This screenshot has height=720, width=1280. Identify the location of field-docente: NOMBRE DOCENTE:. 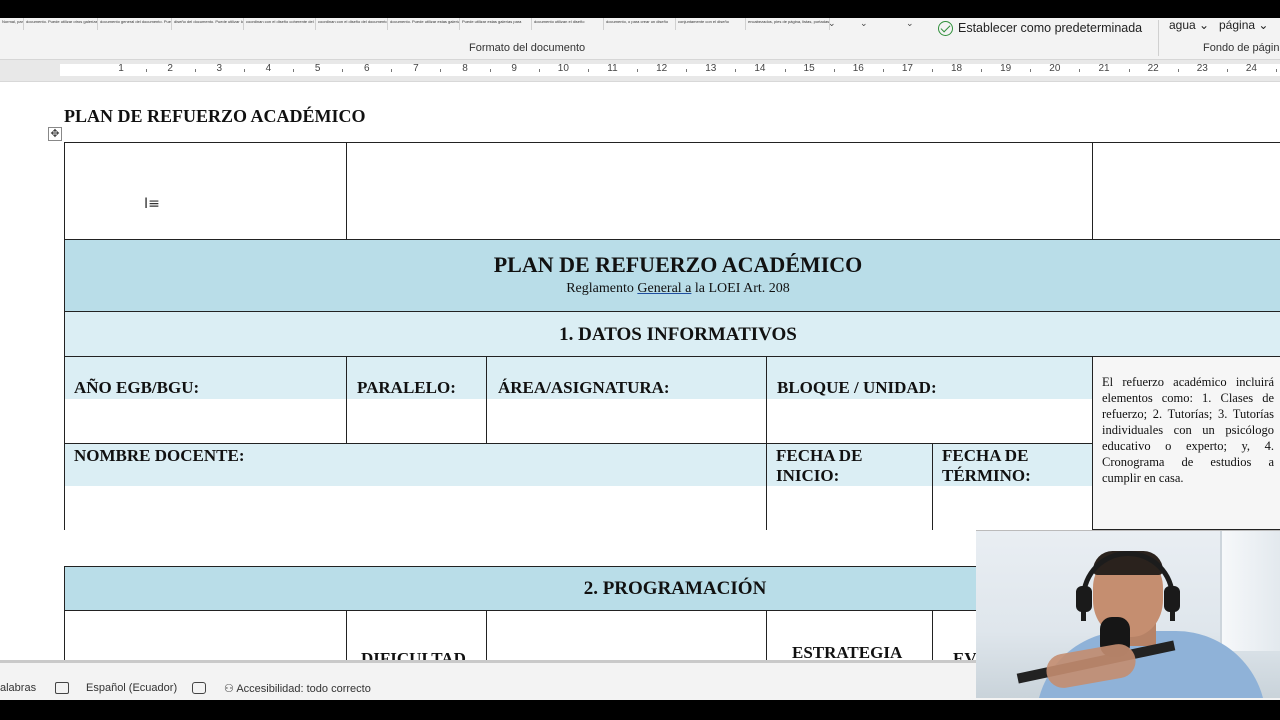
(415, 486).